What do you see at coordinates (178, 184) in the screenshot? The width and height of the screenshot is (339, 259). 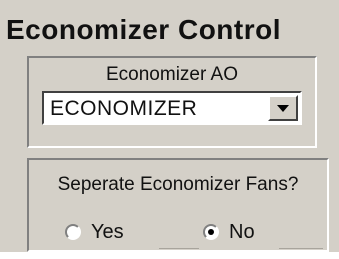 I see `separate-fans-label: Seperate Economizer Fans?` at bounding box center [178, 184].